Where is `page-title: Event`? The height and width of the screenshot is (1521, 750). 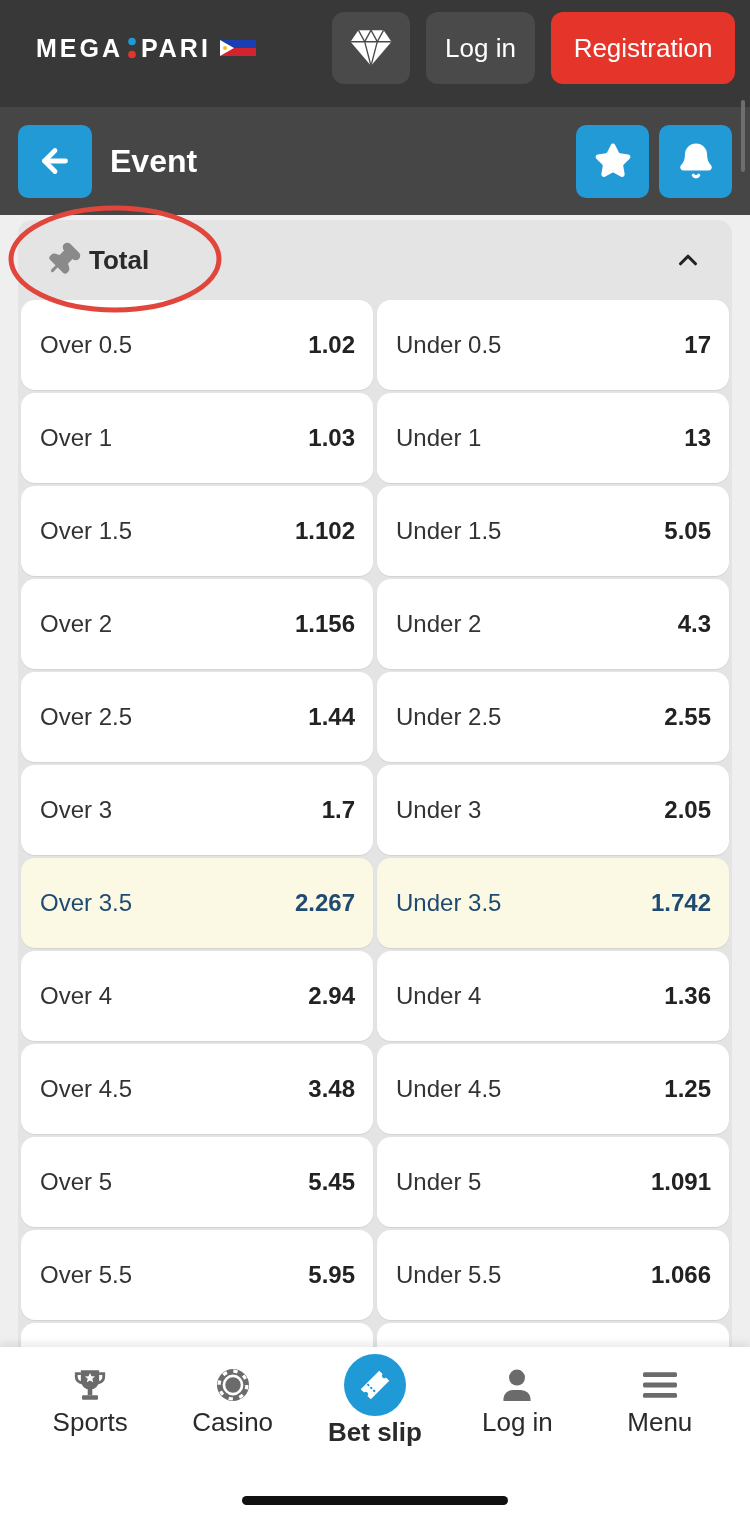
page-title: Event is located at coordinates (154, 161).